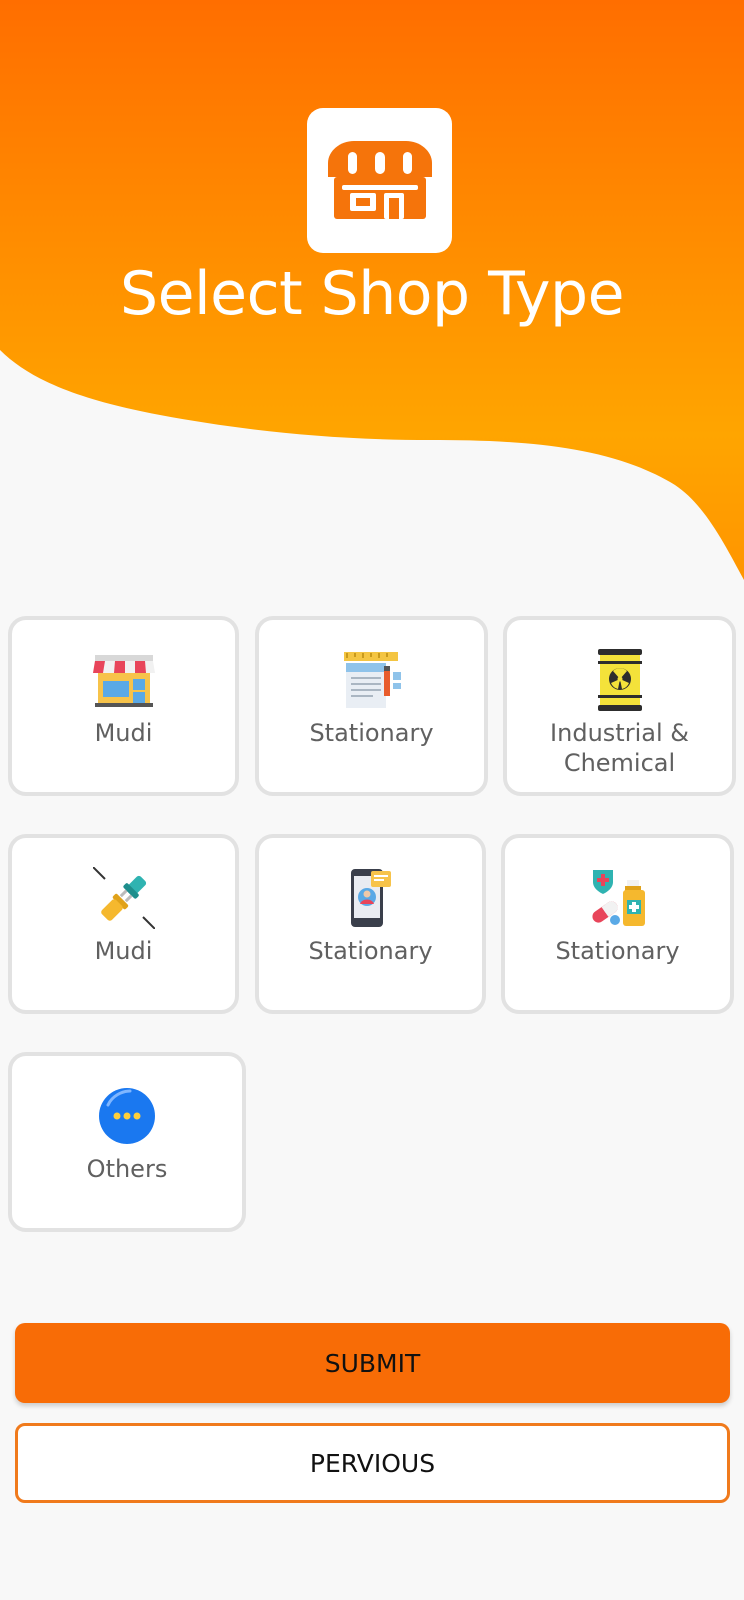 The width and height of the screenshot is (744, 1600). Describe the element at coordinates (372, 1463) in the screenshot. I see `previous-button: PERVIOUS` at that location.